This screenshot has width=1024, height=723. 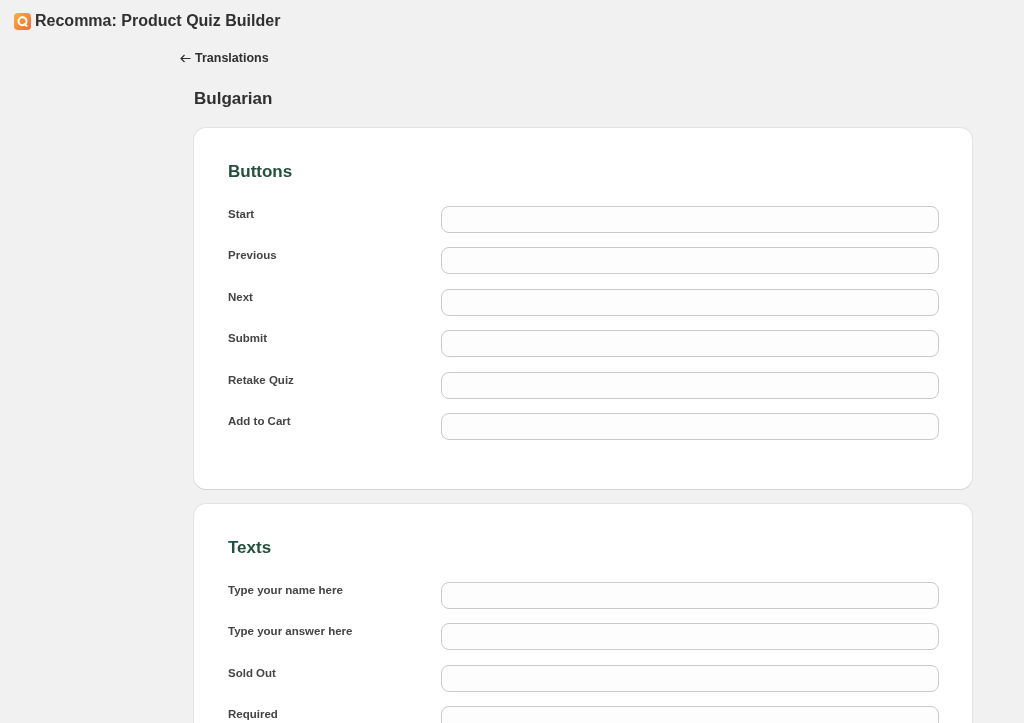 I want to click on field-label: Submit, so click(x=248, y=337).